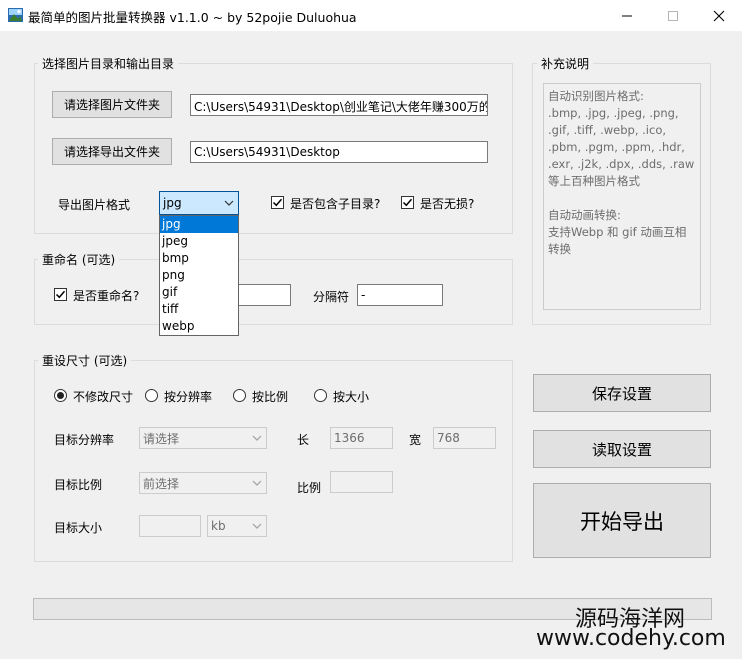  What do you see at coordinates (199, 309) in the screenshot?
I see `format-option: tiff` at bounding box center [199, 309].